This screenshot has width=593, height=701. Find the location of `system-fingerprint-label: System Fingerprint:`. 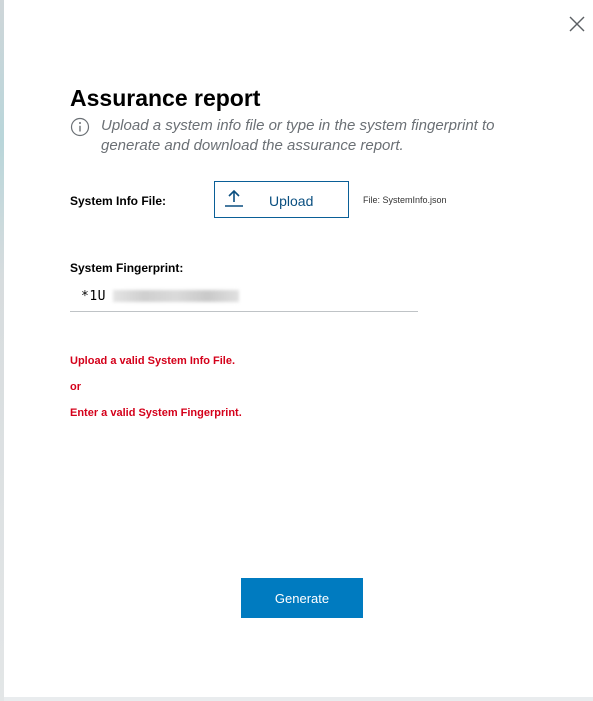

system-fingerprint-label: System Fingerprint: is located at coordinates (127, 268).